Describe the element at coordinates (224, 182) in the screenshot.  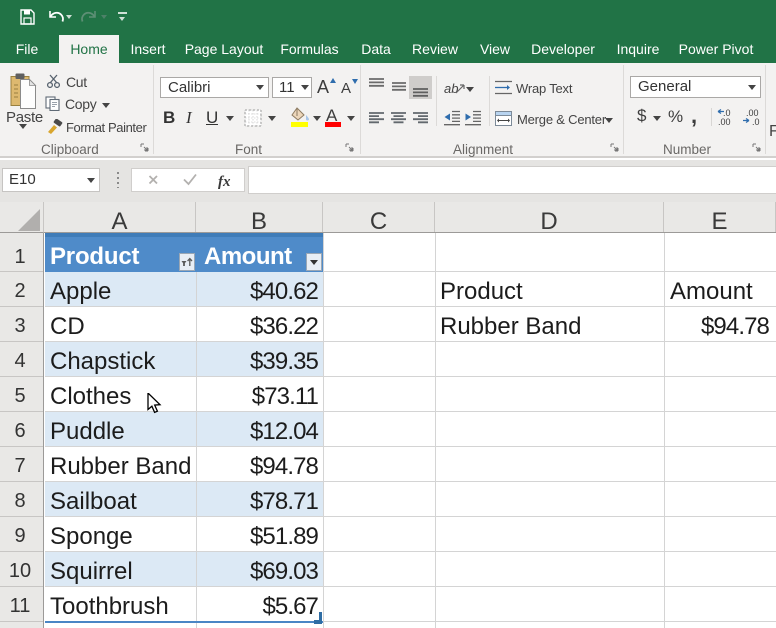
I see `svg-text: fx` at that location.